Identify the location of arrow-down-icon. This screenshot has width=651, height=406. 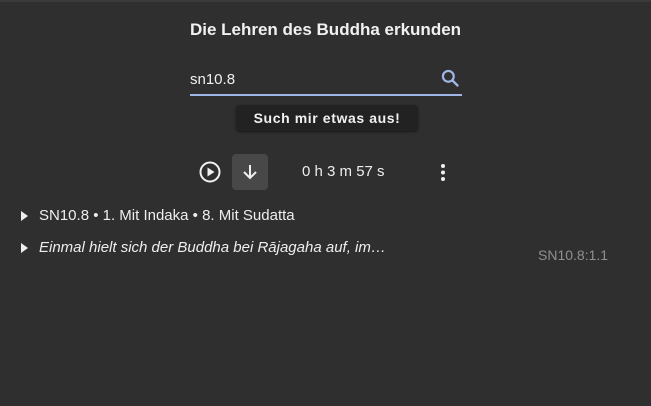
(250, 172).